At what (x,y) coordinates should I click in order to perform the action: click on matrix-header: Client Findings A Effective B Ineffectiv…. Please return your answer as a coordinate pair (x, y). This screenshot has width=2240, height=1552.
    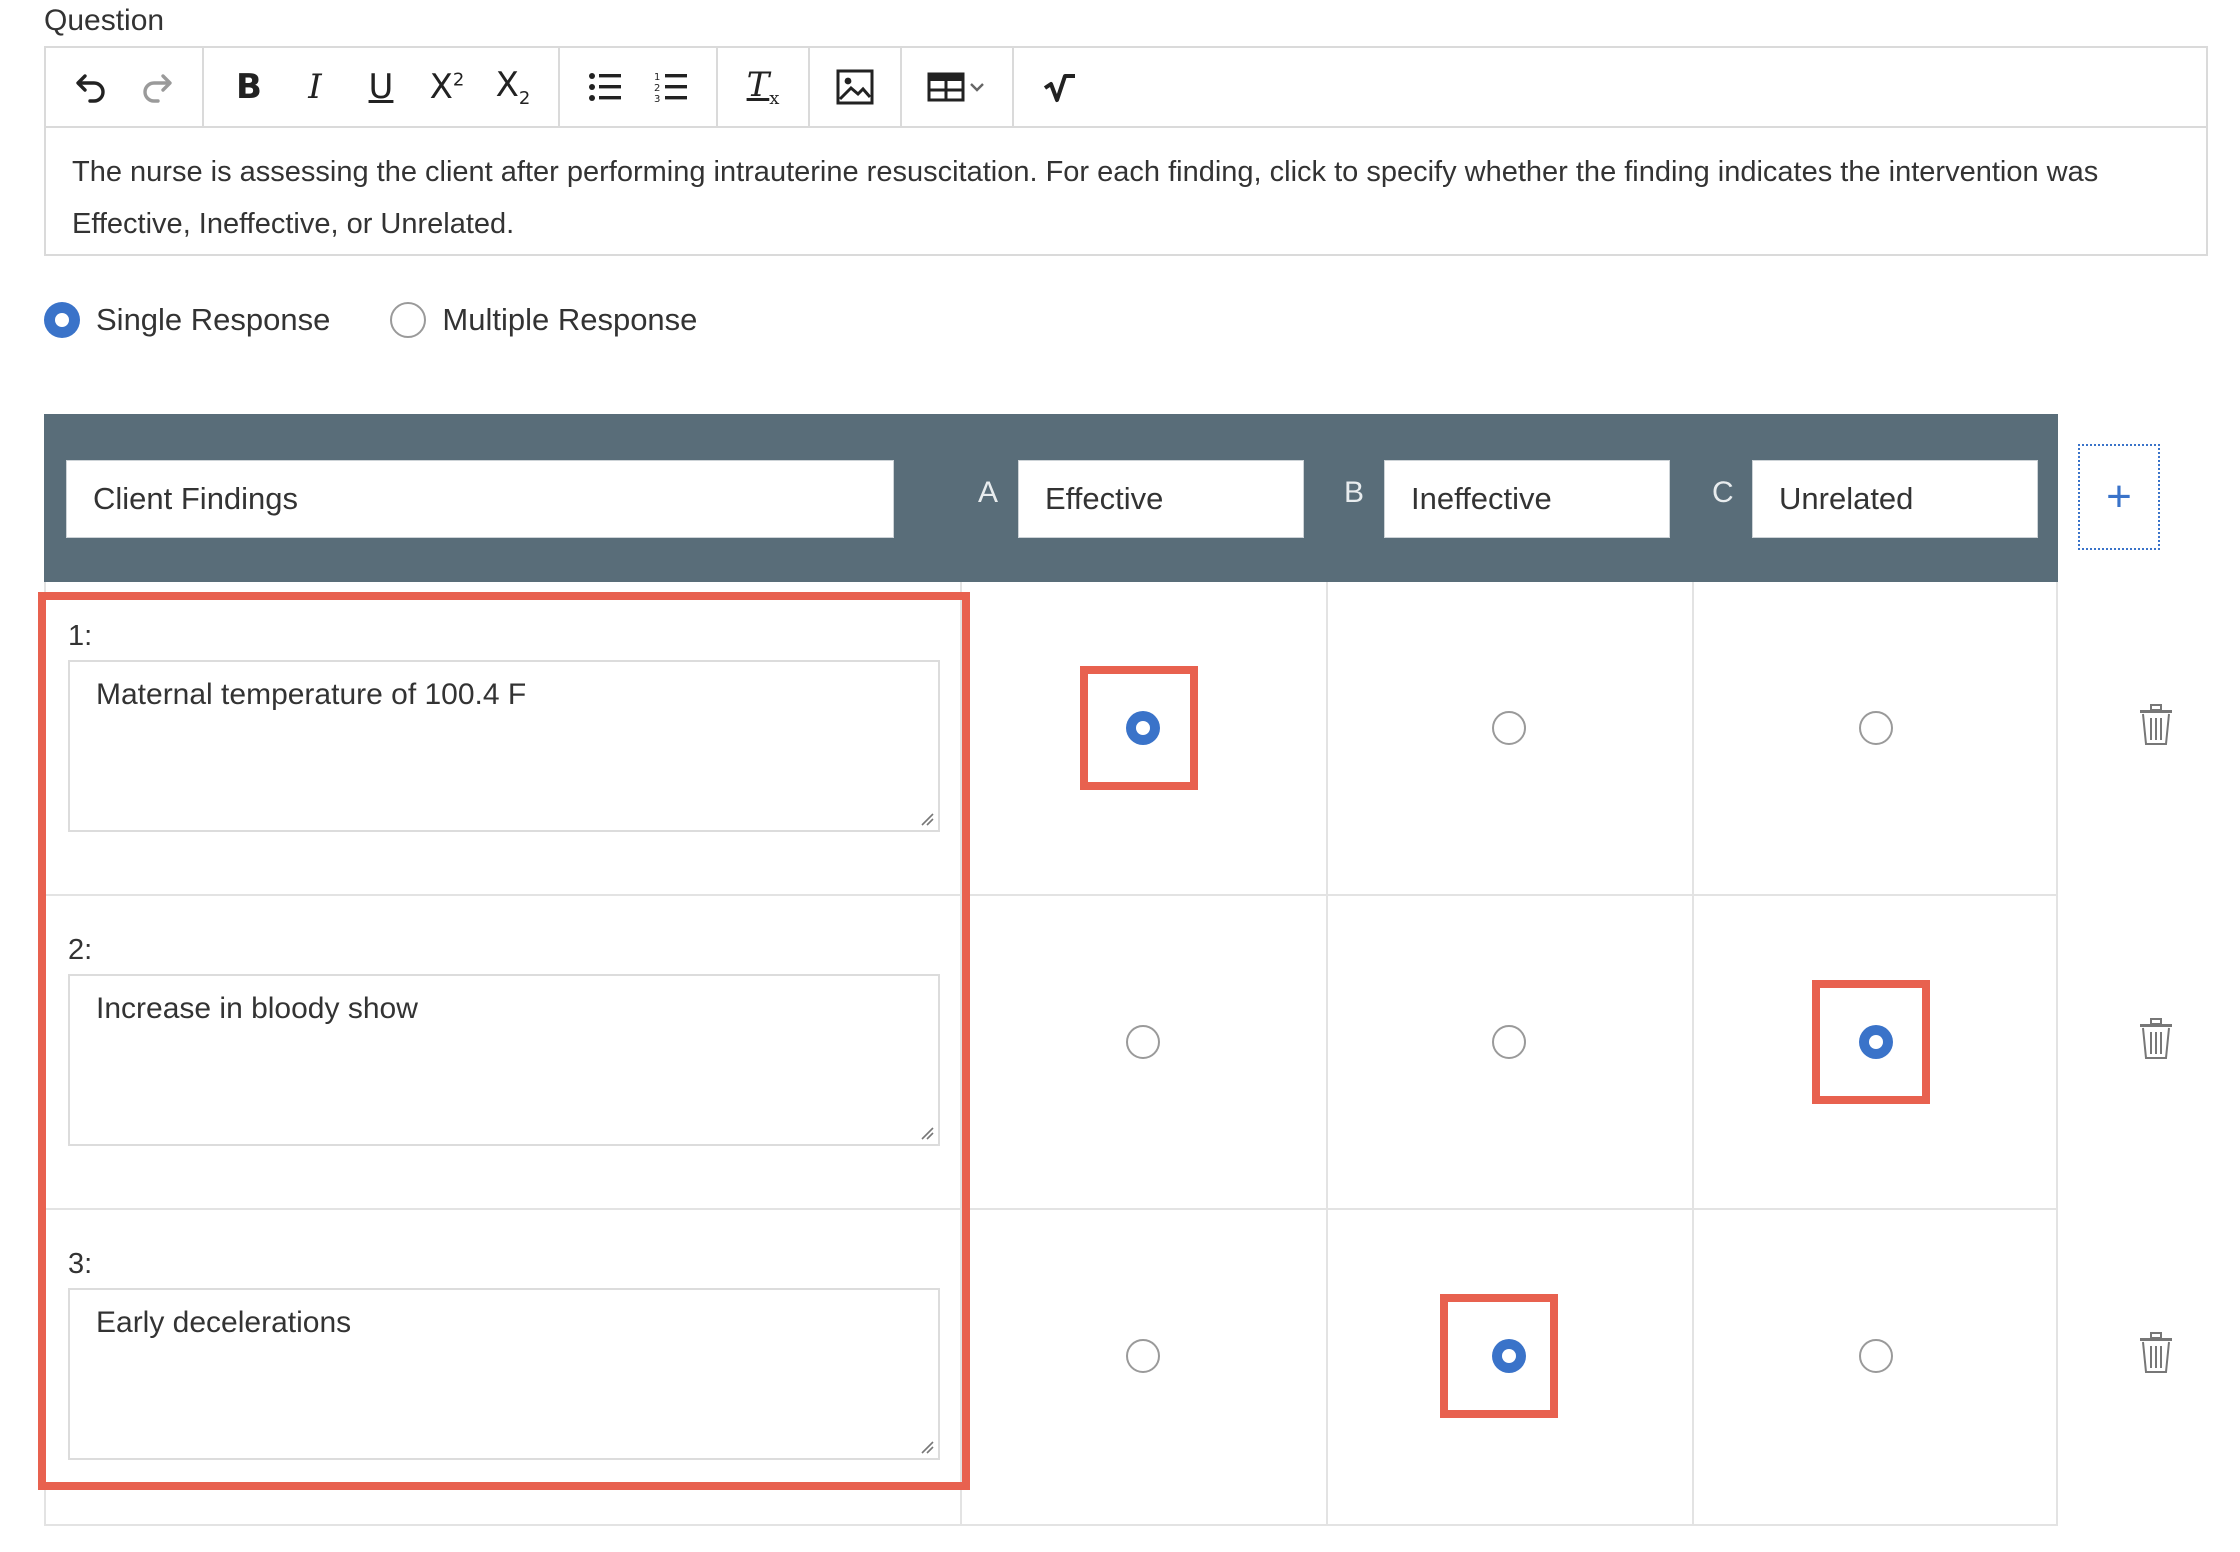
    Looking at the image, I should click on (1051, 498).